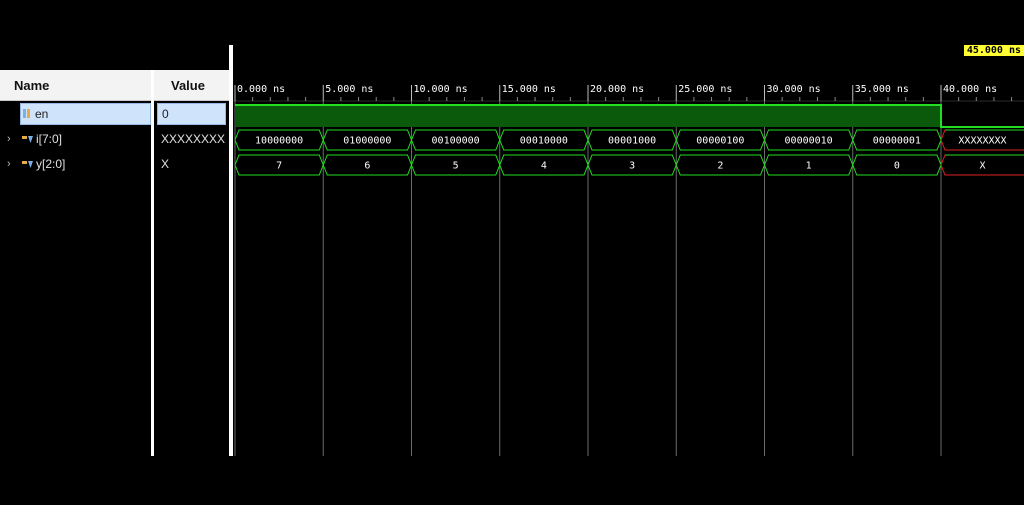 The width and height of the screenshot is (1024, 505). Describe the element at coordinates (632, 141) in the screenshot. I see `i-bus-value-label: 00001000` at that location.